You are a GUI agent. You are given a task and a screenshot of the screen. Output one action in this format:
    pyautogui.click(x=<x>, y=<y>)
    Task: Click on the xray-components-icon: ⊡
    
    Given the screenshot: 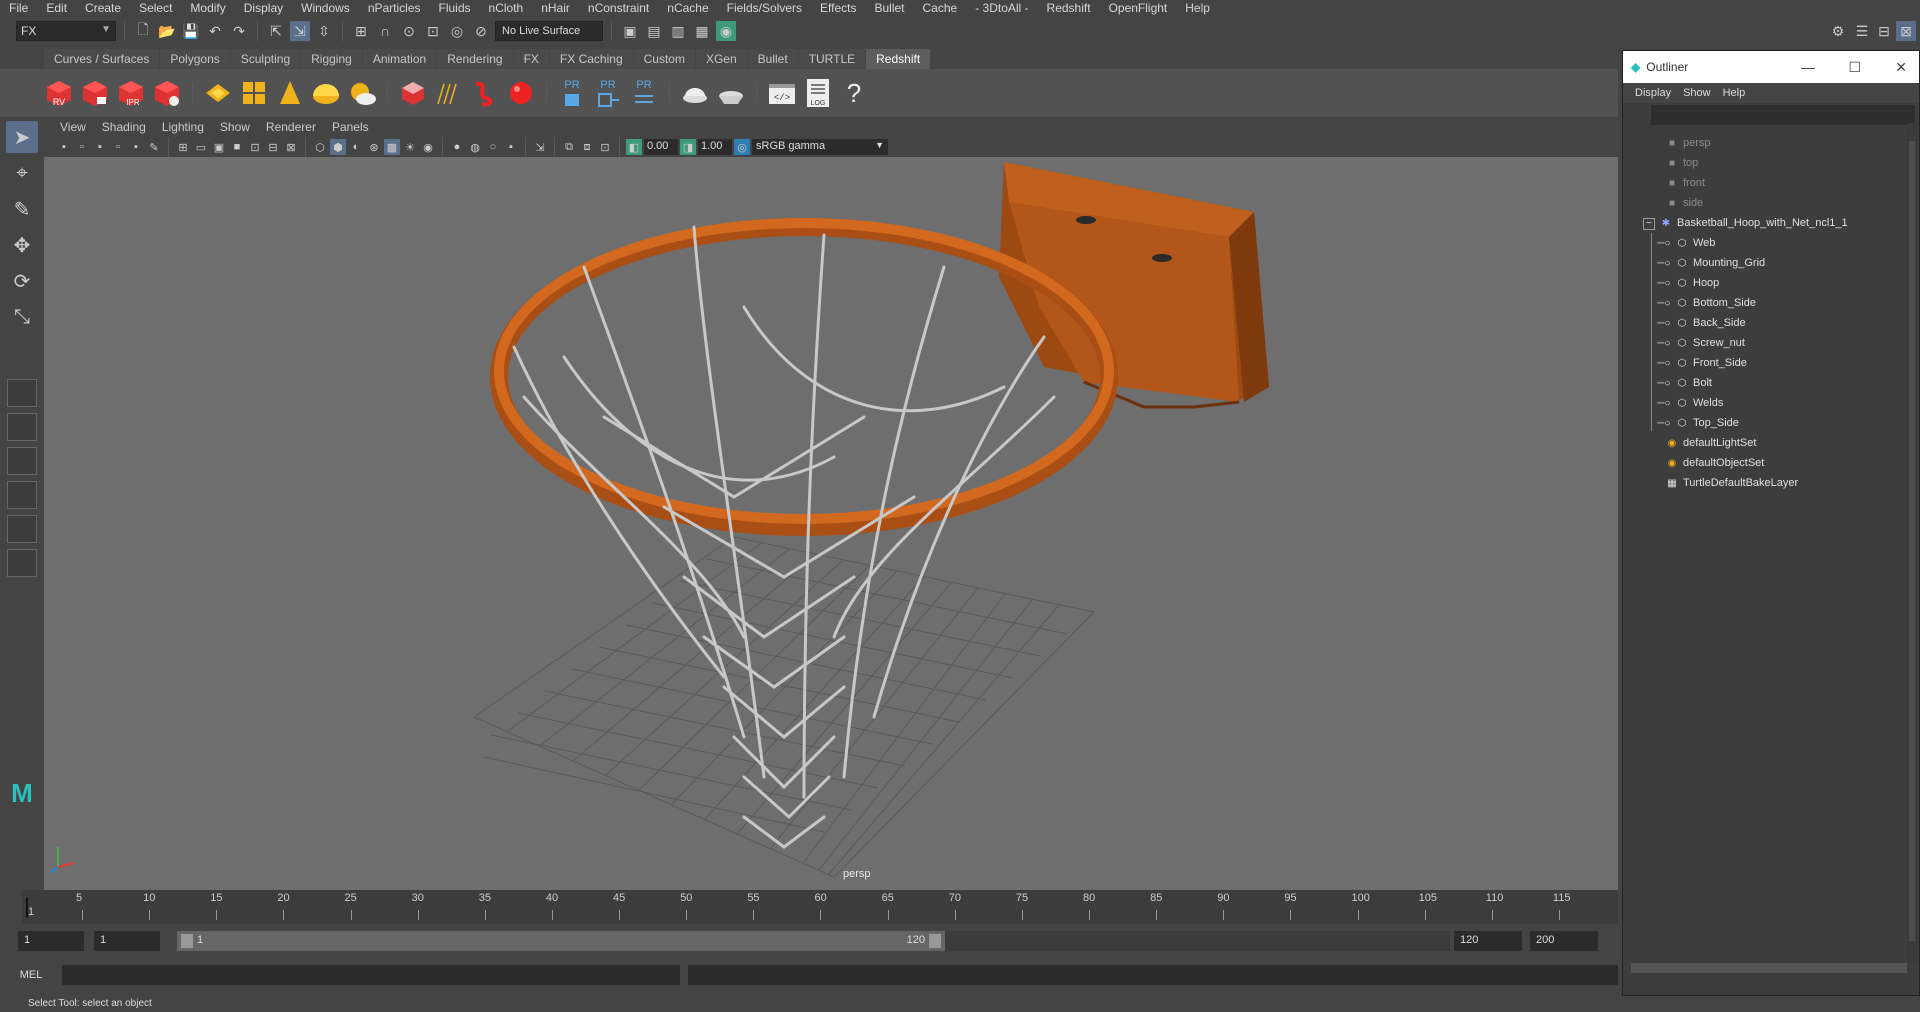 What is the action you would take?
    pyautogui.click(x=605, y=147)
    